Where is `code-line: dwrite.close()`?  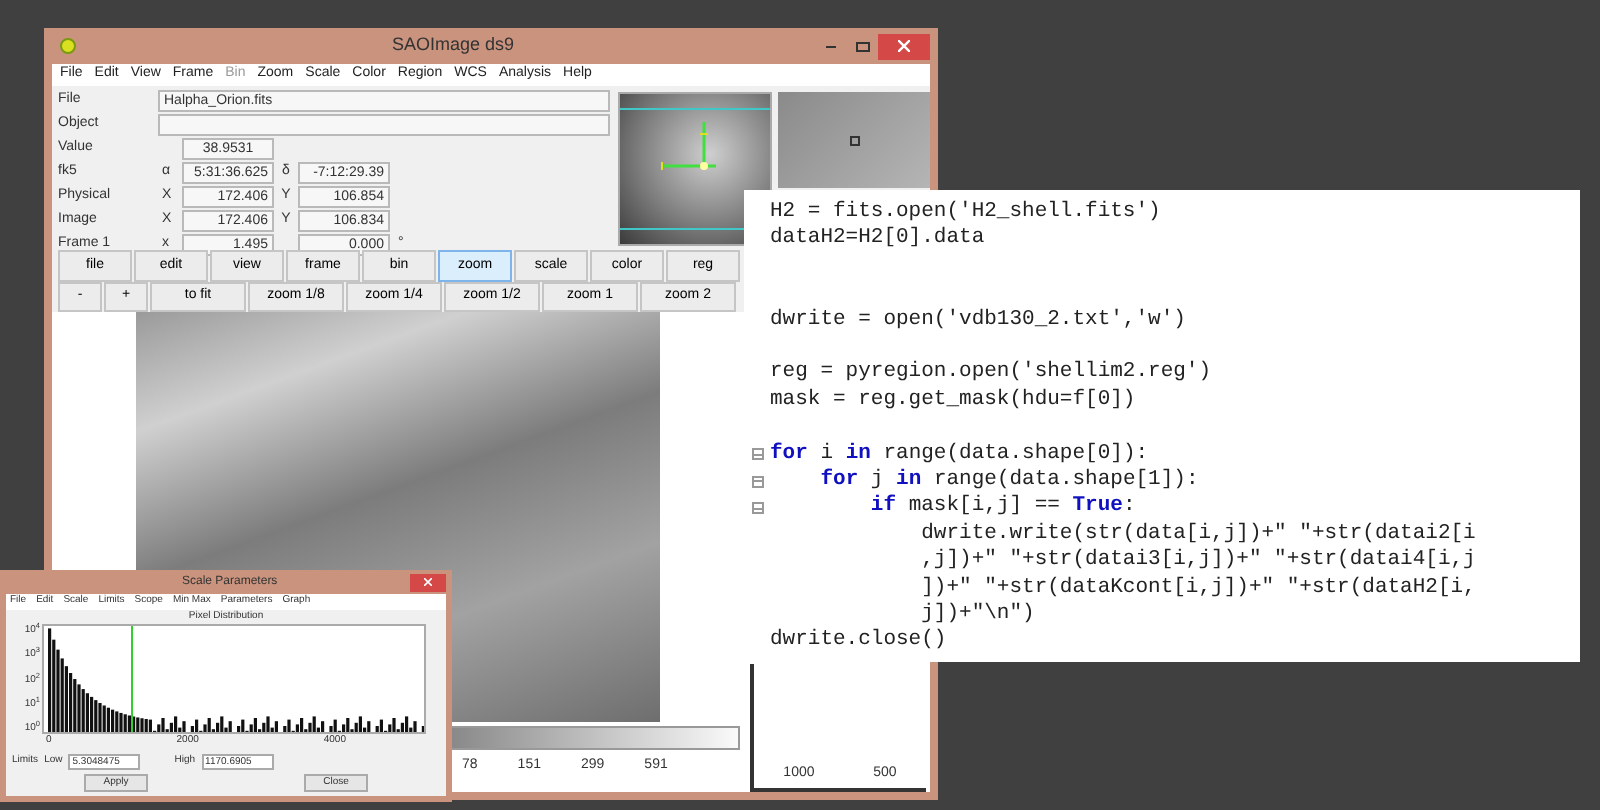 code-line: dwrite.close() is located at coordinates (858, 642).